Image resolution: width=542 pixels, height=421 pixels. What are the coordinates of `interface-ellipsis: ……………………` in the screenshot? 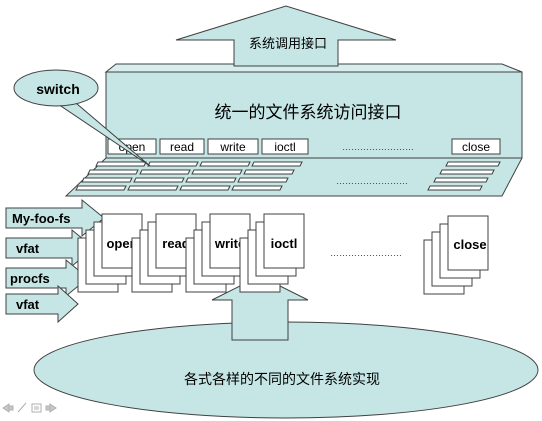 It's located at (378, 147).